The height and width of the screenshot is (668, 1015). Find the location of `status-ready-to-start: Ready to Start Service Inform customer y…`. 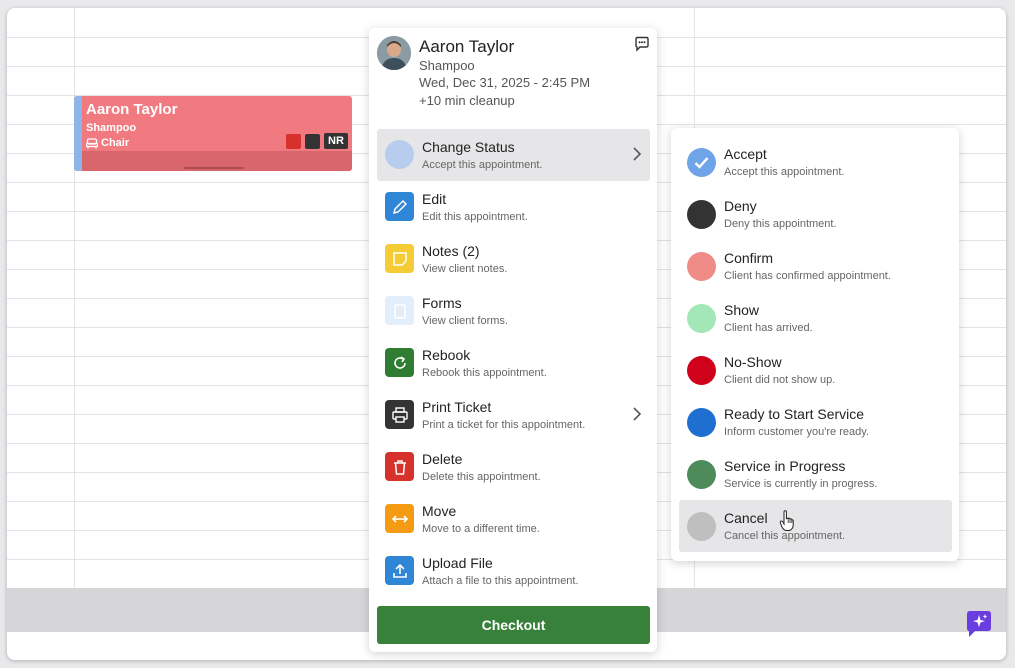

status-ready-to-start: Ready to Start Service Inform customer y… is located at coordinates (815, 422).